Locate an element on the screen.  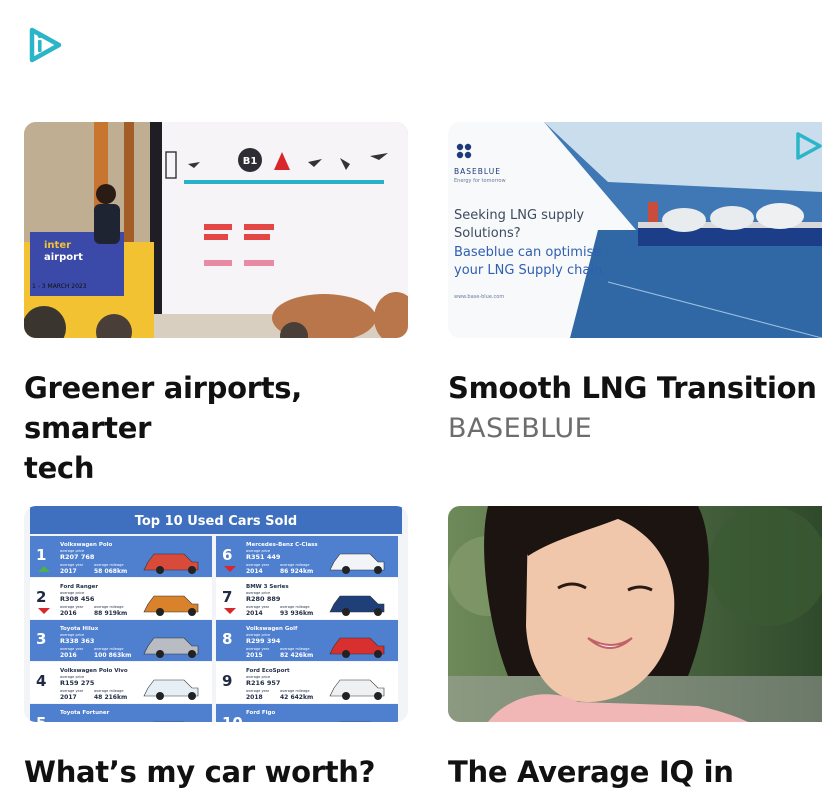
car-rank: 1 is located at coordinates (41, 555).